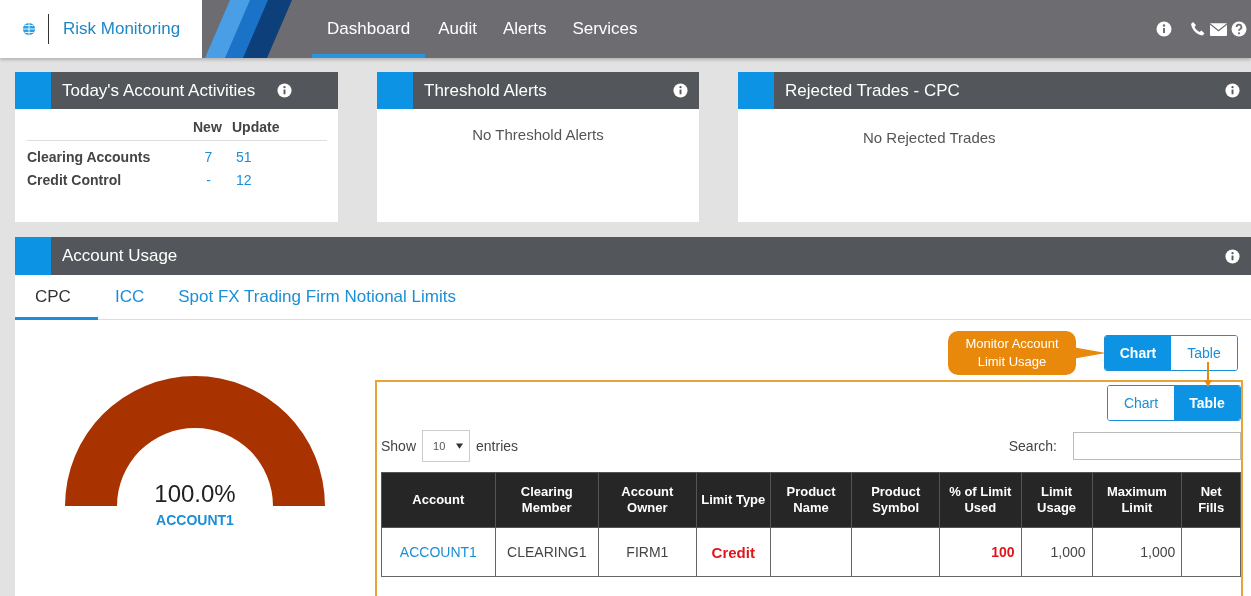  What do you see at coordinates (605, 29) in the screenshot?
I see `nav-tab: Services` at bounding box center [605, 29].